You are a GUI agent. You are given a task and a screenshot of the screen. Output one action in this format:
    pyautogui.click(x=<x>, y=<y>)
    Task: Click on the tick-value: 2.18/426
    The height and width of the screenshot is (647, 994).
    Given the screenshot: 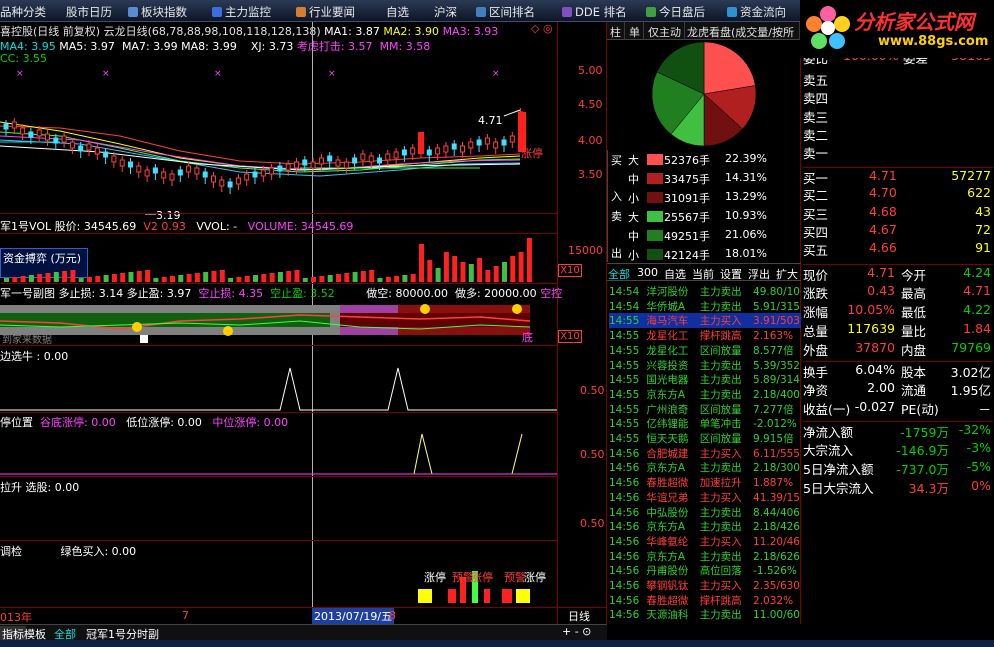 What is the action you would take?
    pyautogui.click(x=776, y=527)
    